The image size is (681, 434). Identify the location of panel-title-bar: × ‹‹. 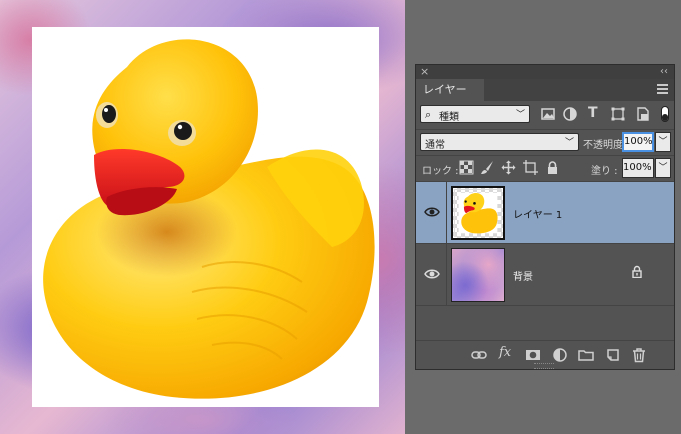
(545, 72).